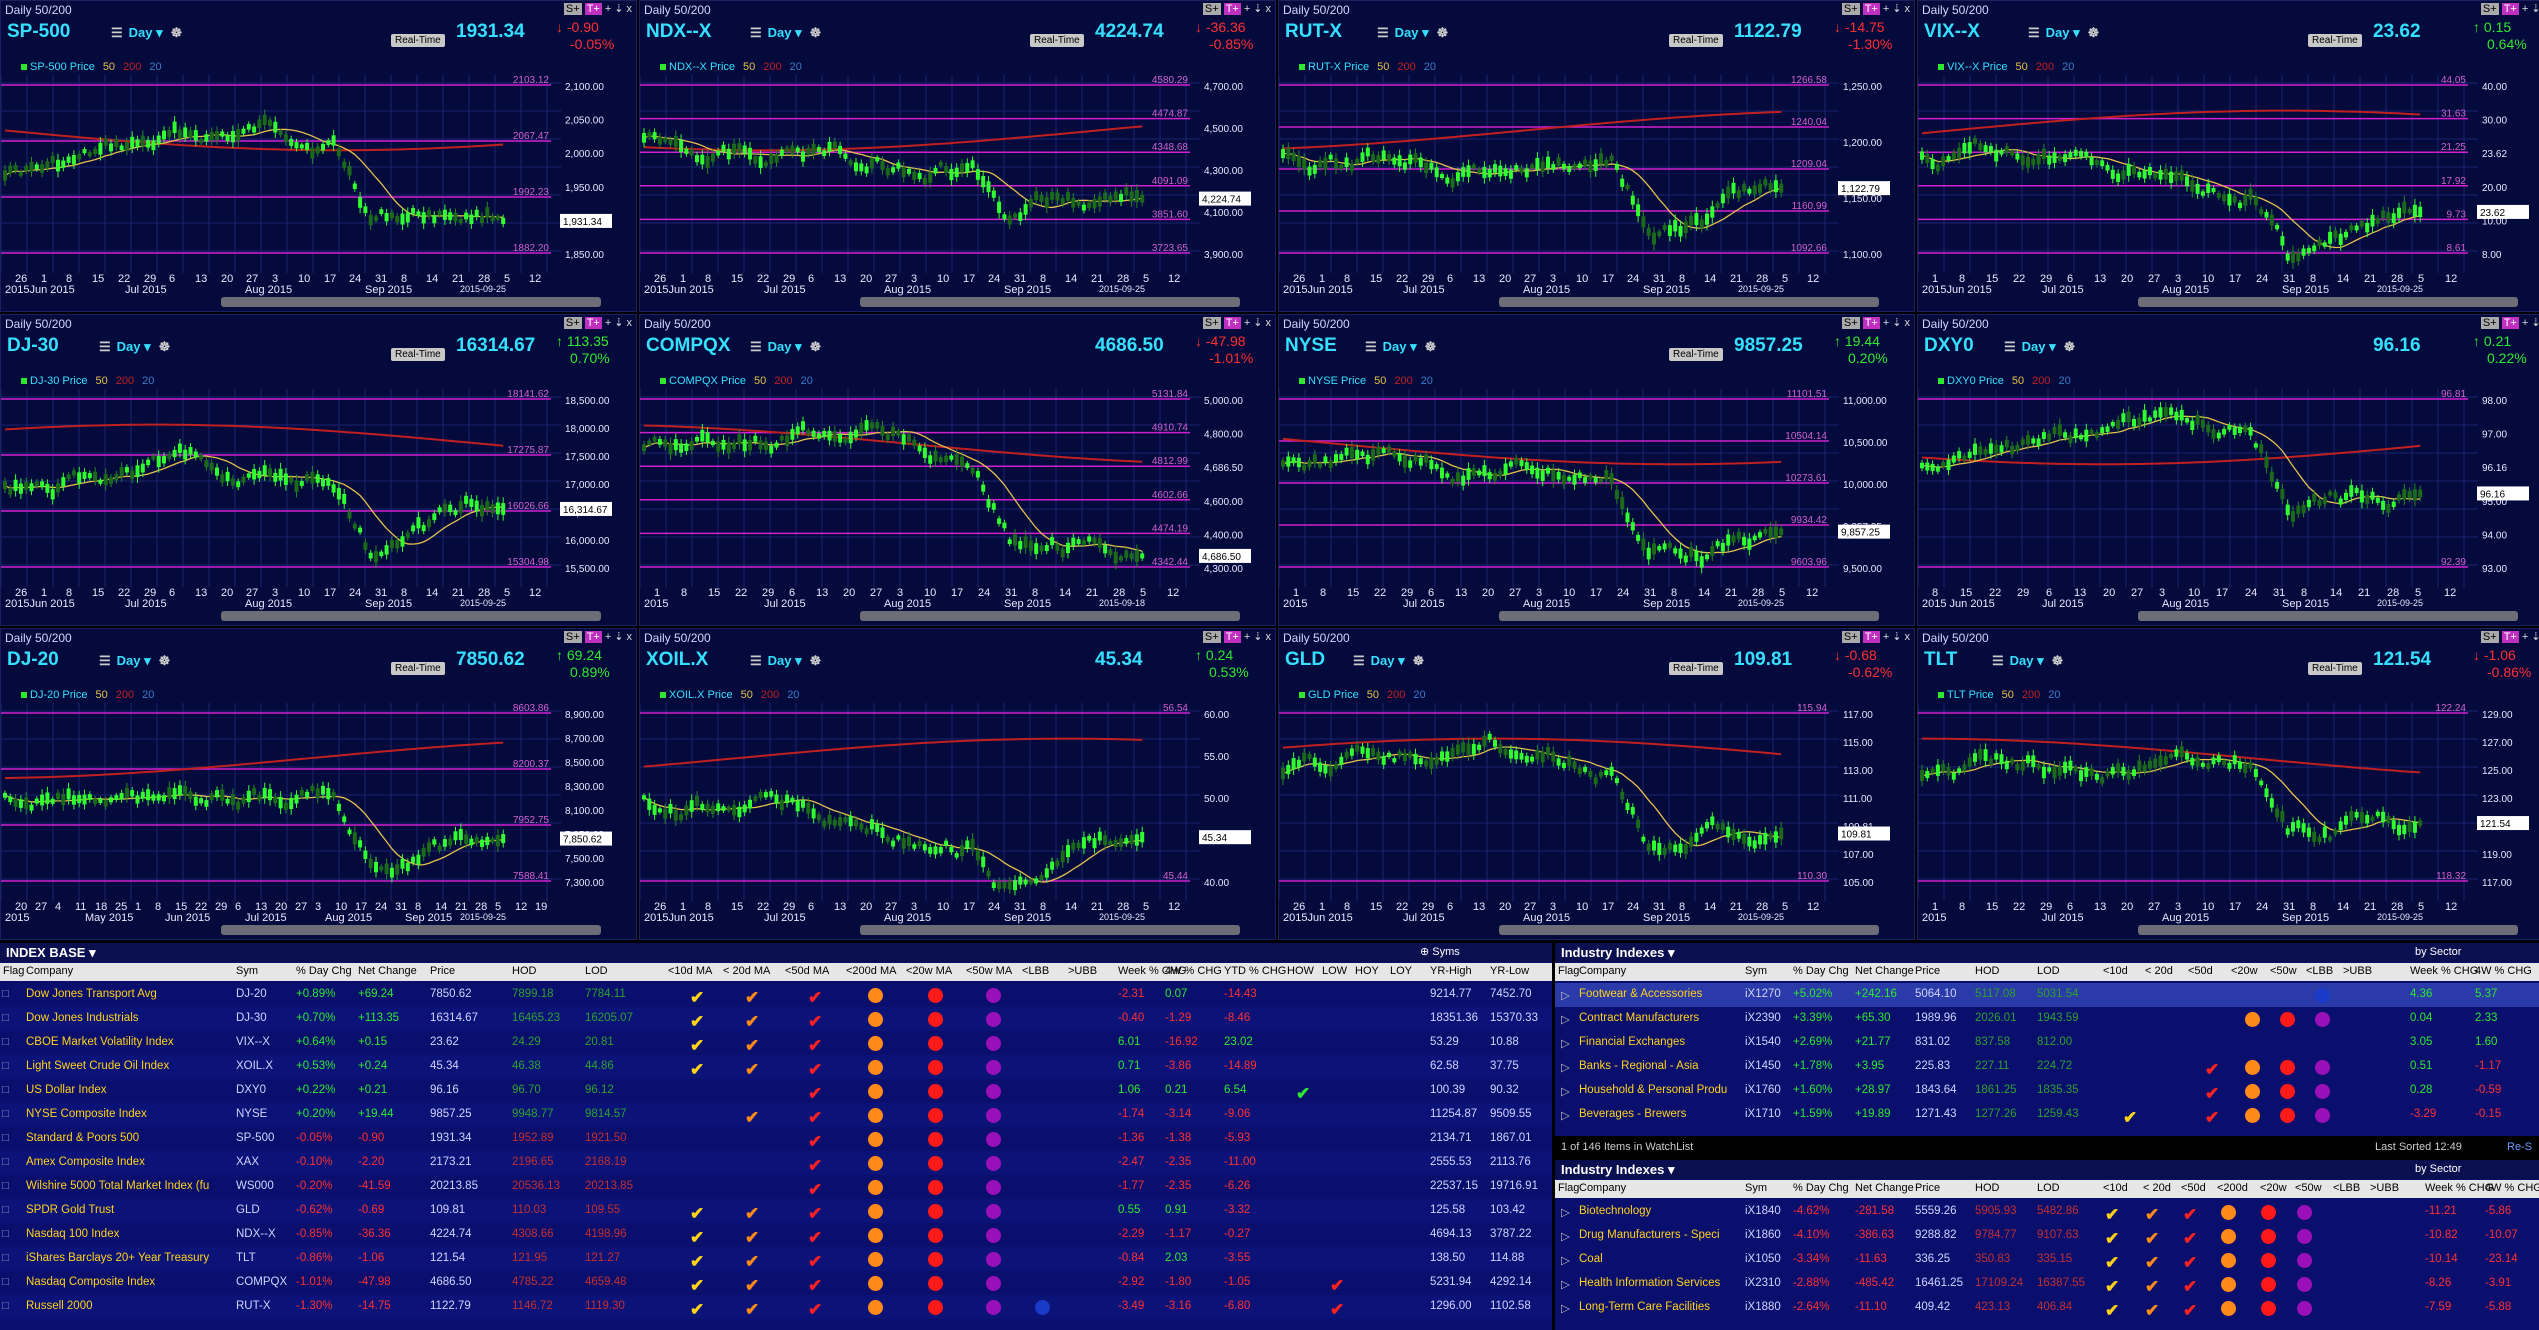  I want to click on column-header: <20w MA, so click(929, 971).